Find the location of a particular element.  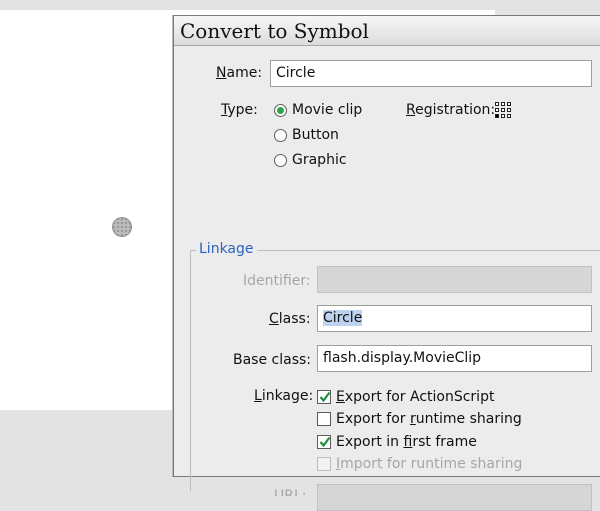

url-label: URL: is located at coordinates (290, 492).